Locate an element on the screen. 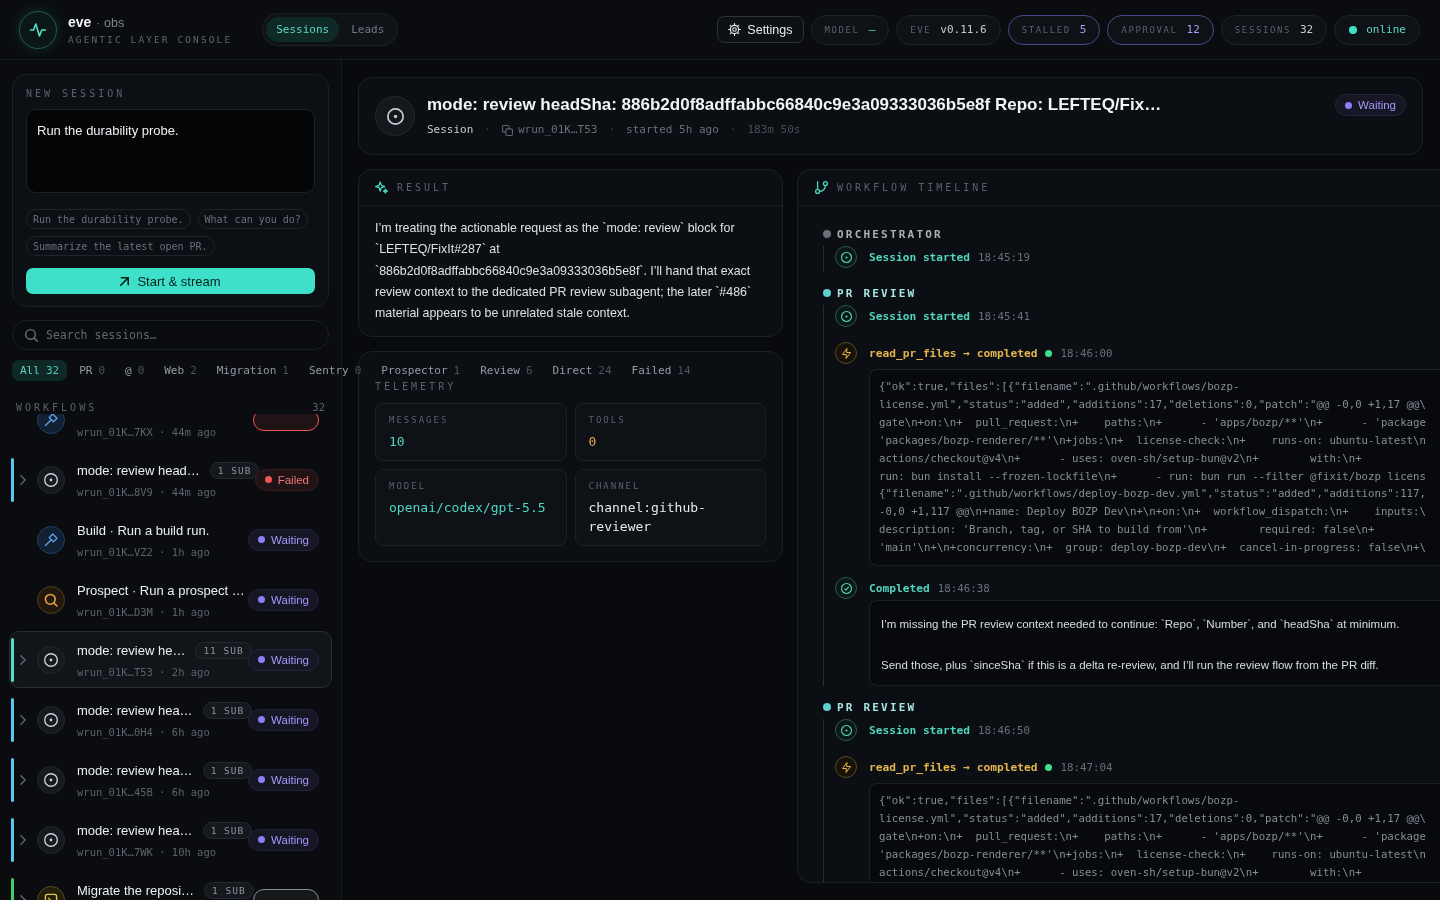 Image resolution: width=1440 pixels, height=900 pixels. event-label: Completed is located at coordinates (899, 588).